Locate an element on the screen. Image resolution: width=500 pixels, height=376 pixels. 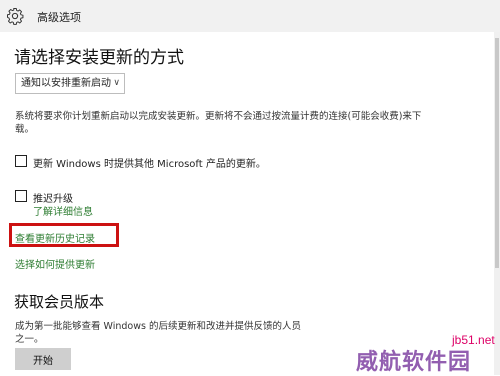
highlight-box is located at coordinates (64, 235).